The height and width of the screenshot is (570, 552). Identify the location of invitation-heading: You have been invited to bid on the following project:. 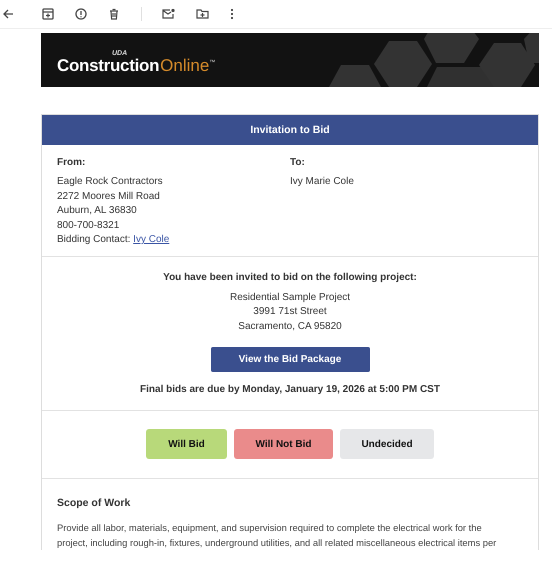
(290, 277).